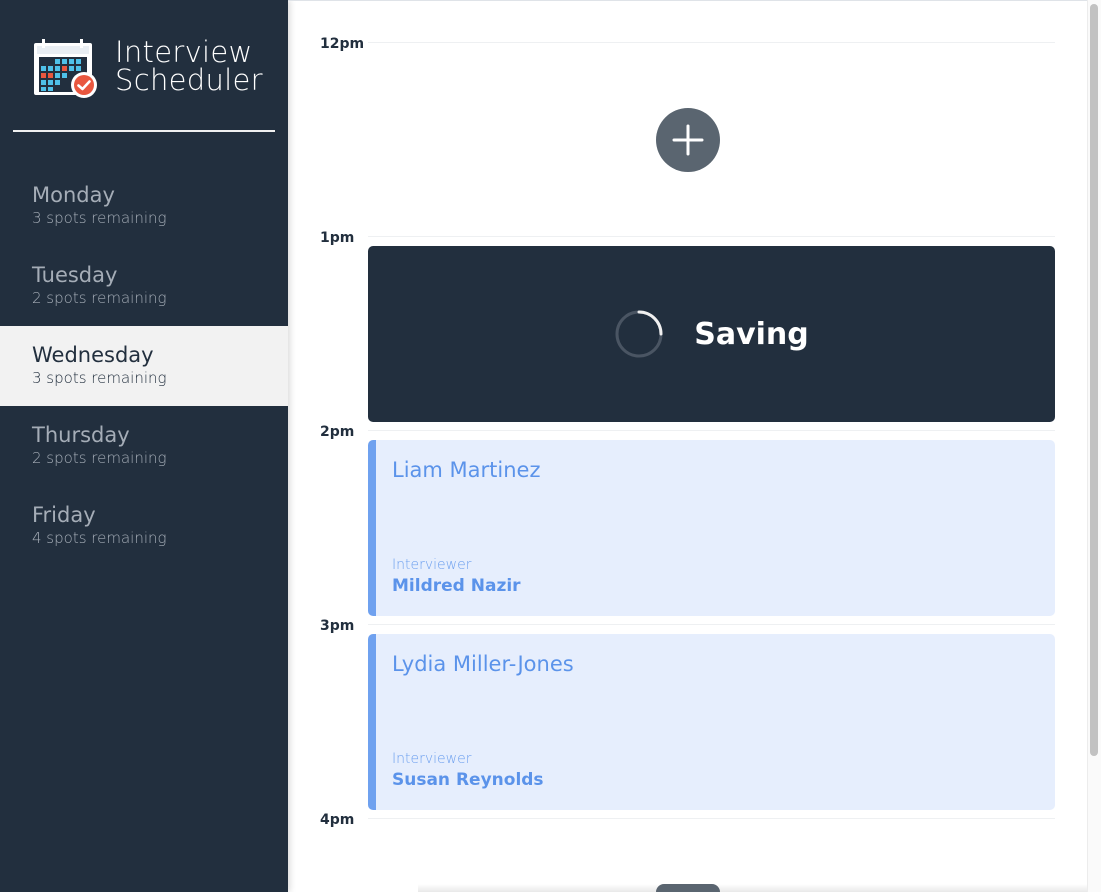  I want to click on day-item-thursday: Thursday 2 spots remaining, so click(144, 446).